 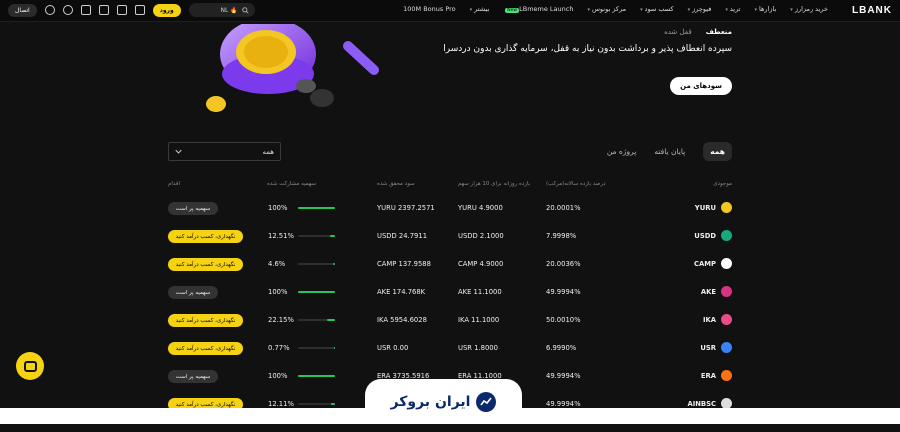 I want to click on coin-select-dropdown: همه, so click(x=224, y=151).